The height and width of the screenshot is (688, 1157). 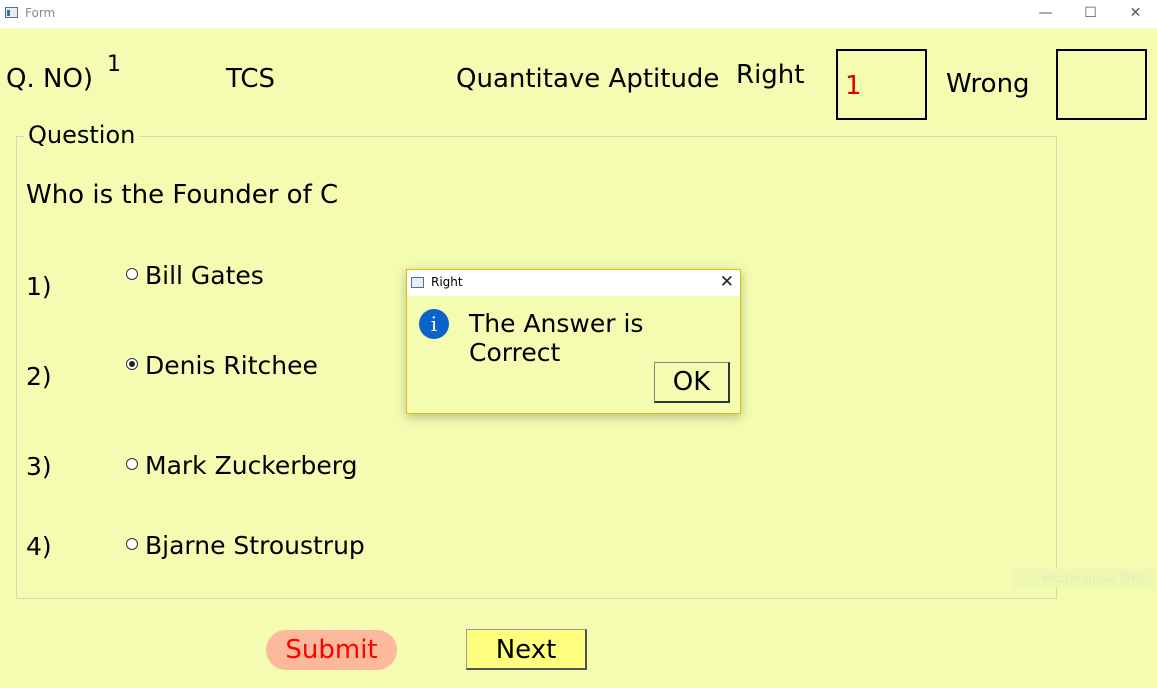 What do you see at coordinates (447, 282) in the screenshot?
I see `dialog-title: Right` at bounding box center [447, 282].